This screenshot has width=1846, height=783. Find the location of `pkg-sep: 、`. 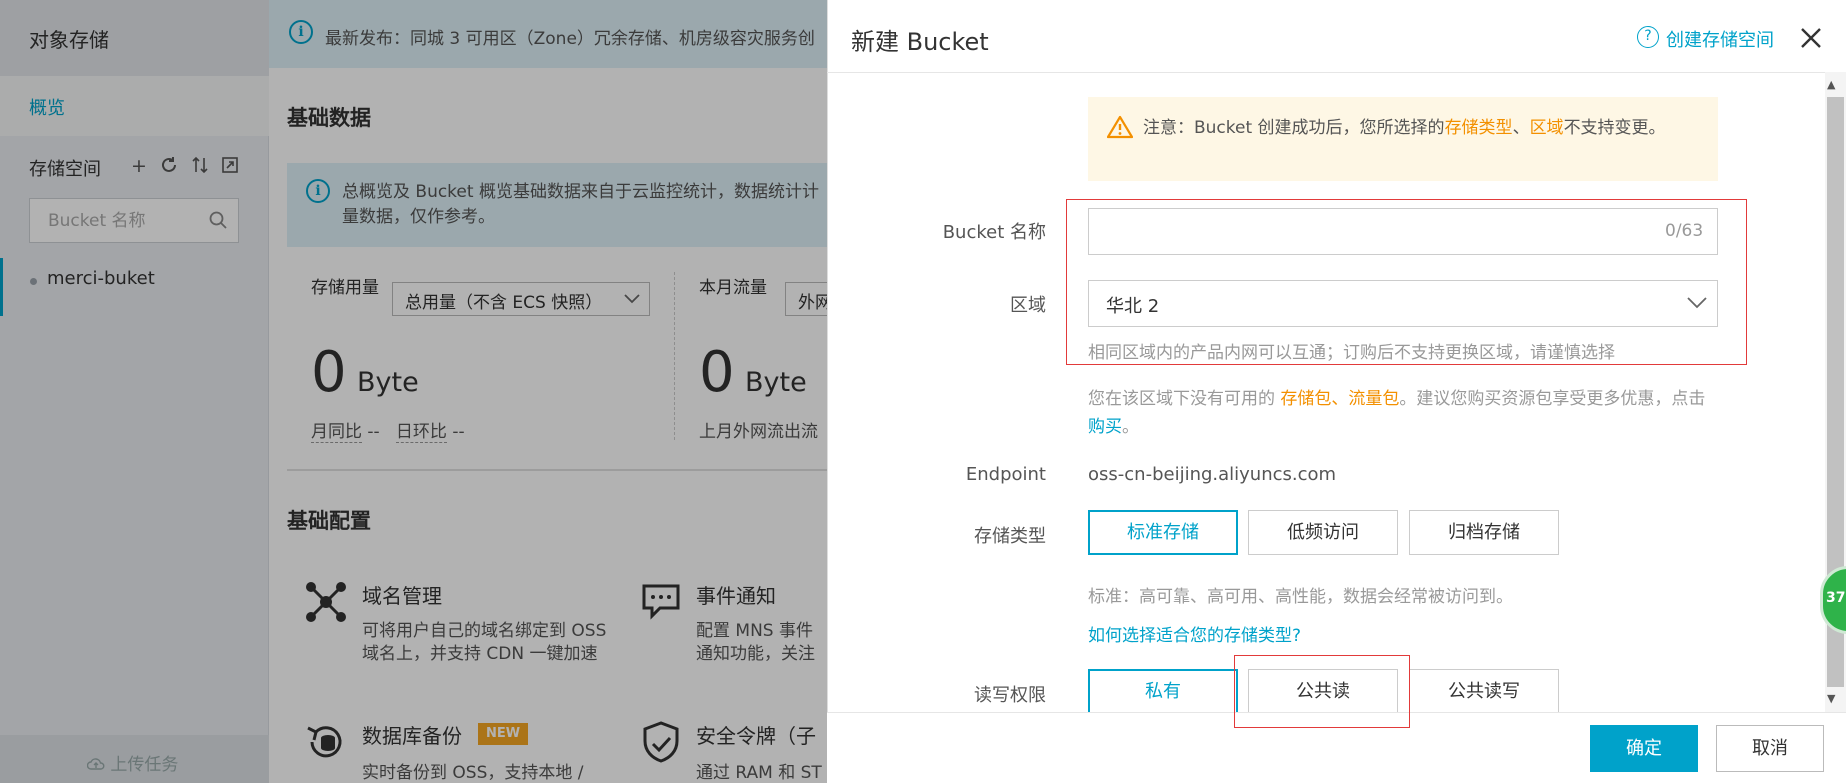

pkg-sep: 、 is located at coordinates (1340, 399).